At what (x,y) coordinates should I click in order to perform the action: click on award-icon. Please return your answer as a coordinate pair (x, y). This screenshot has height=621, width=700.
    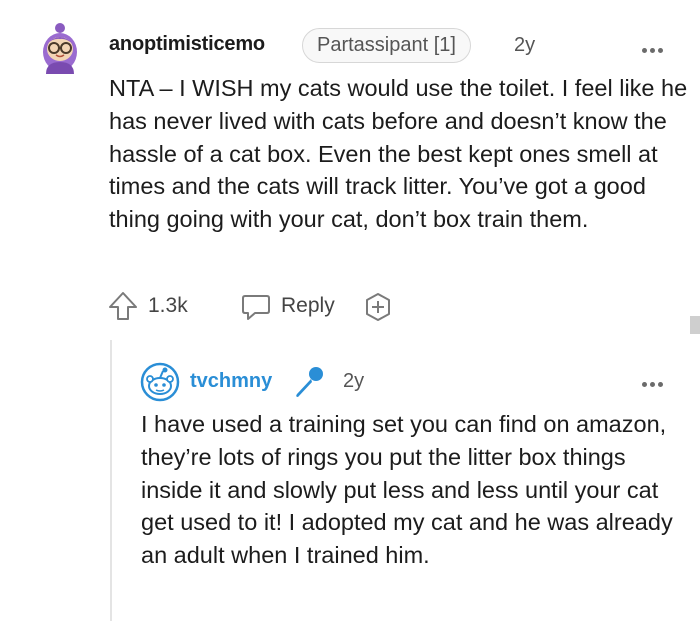
    Looking at the image, I should click on (378, 307).